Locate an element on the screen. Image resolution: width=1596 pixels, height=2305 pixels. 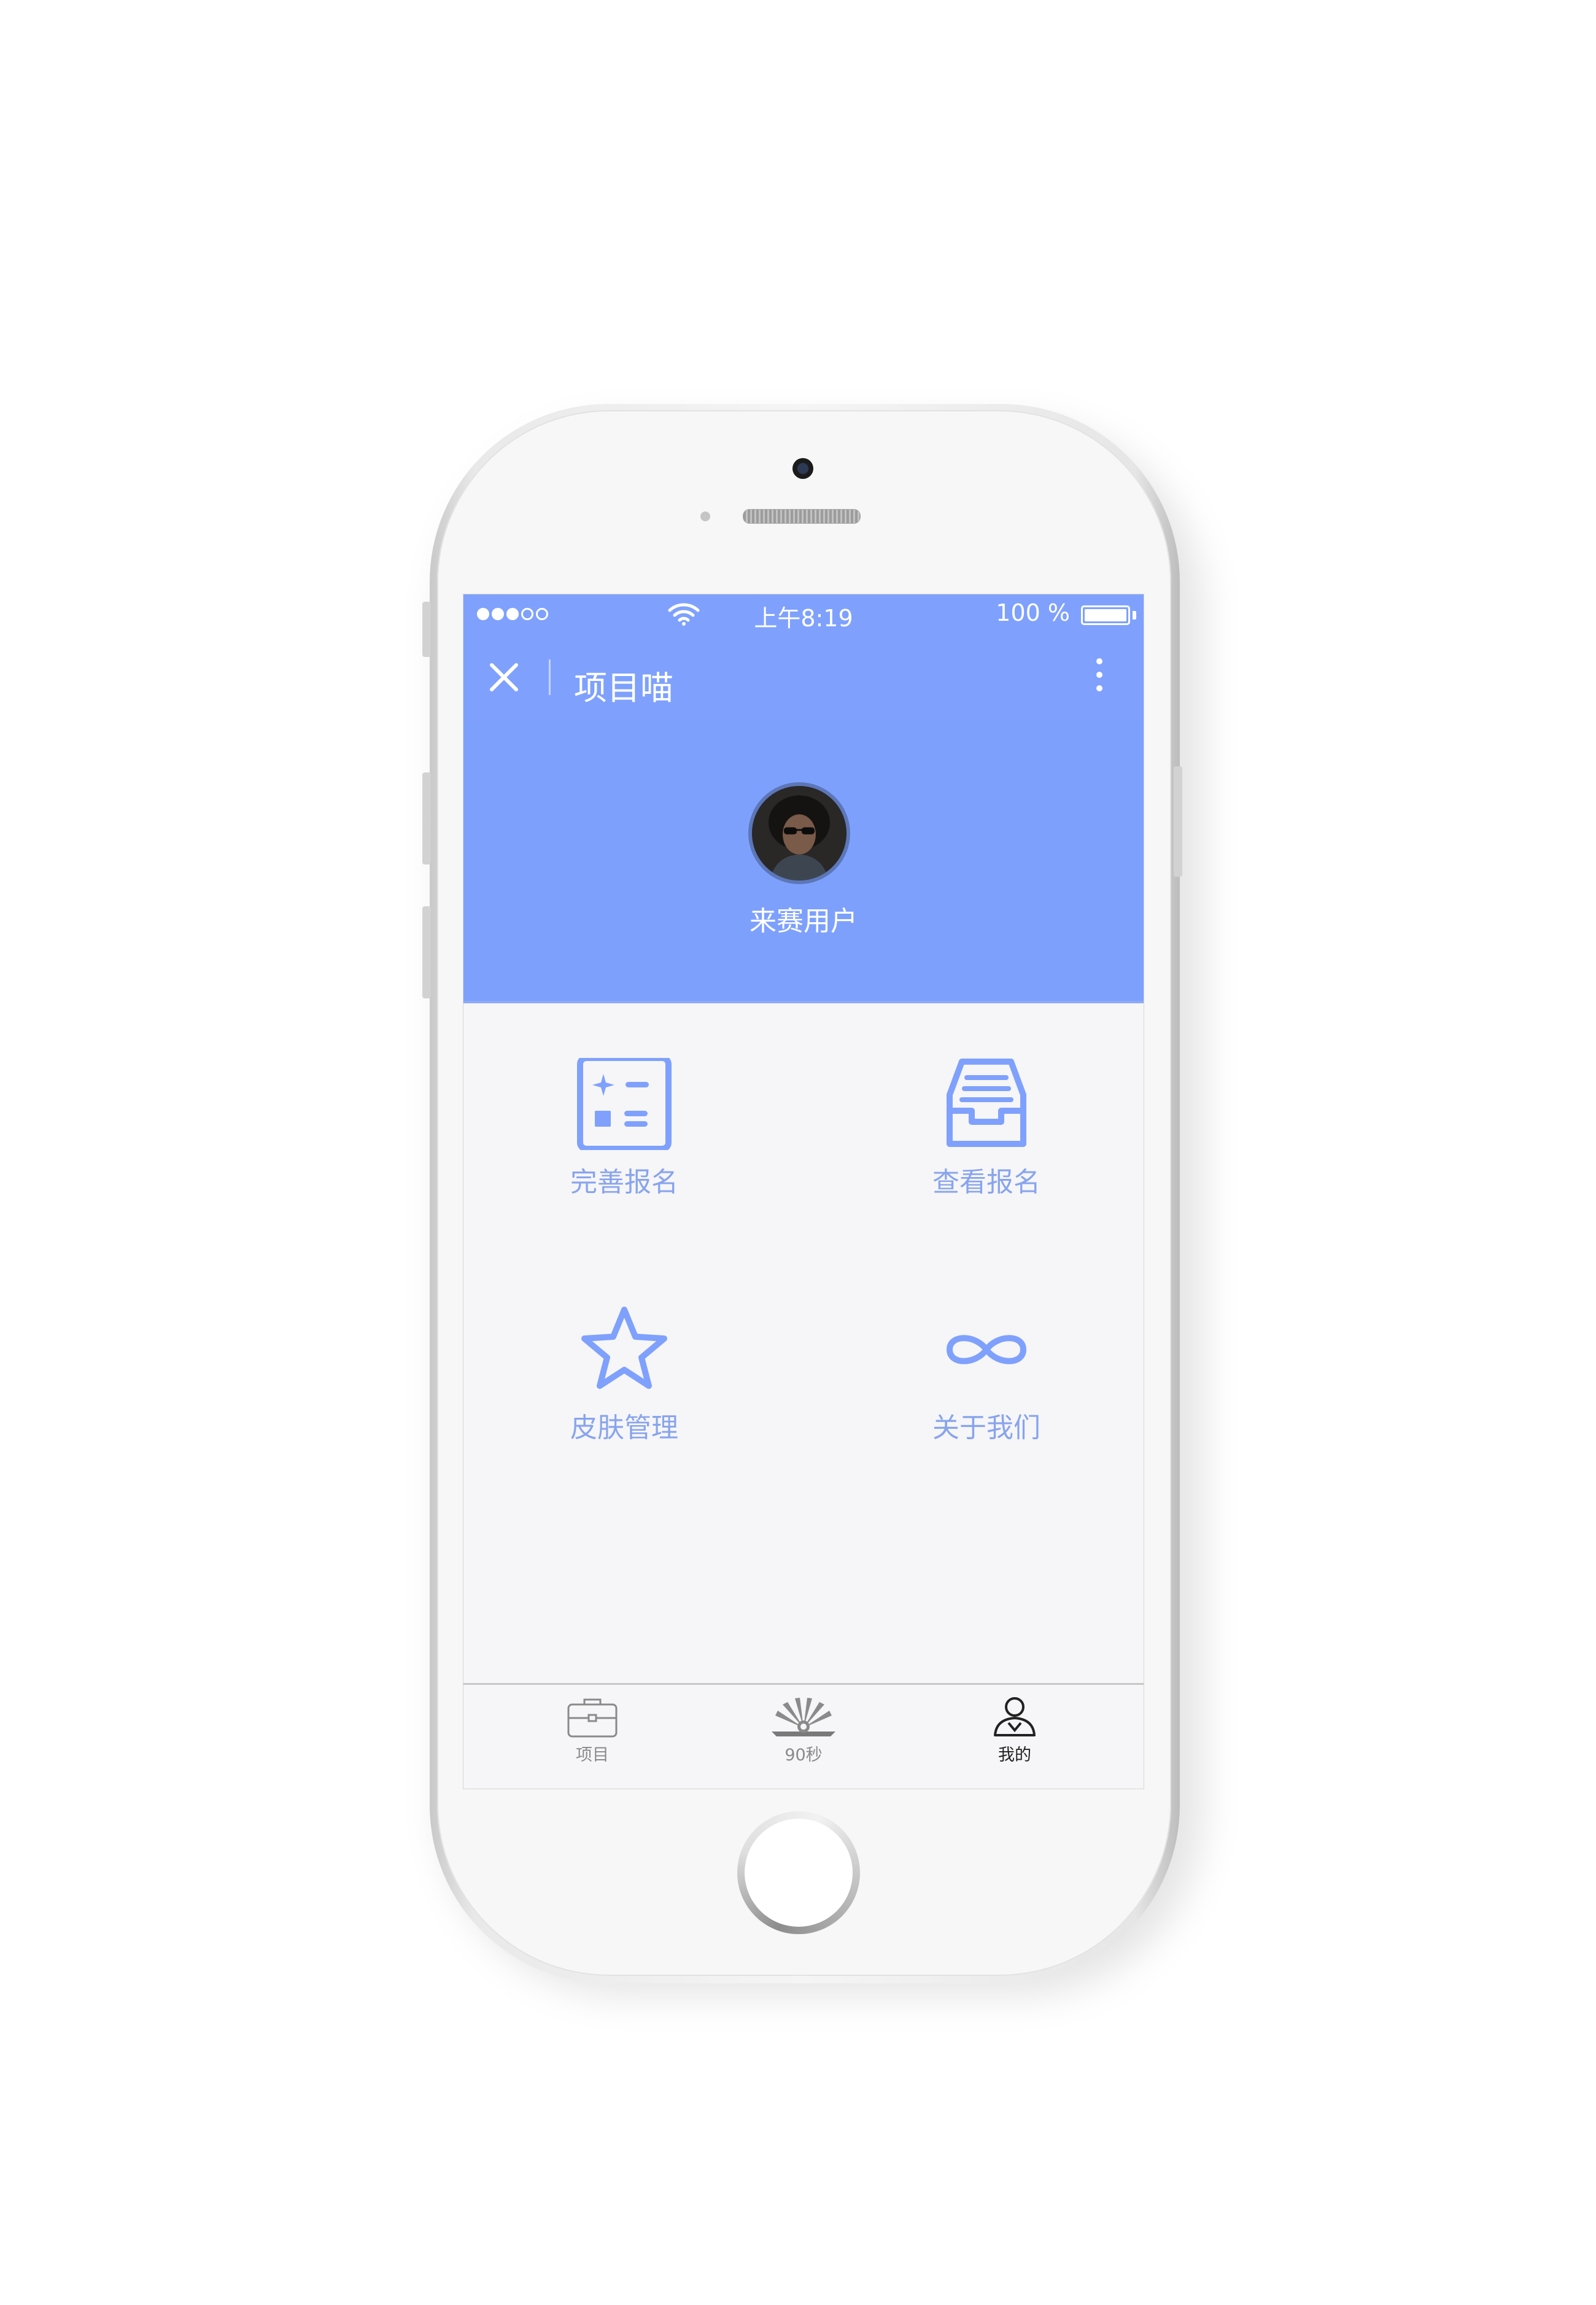
profile-header: 来赛用户 is located at coordinates (803, 862).